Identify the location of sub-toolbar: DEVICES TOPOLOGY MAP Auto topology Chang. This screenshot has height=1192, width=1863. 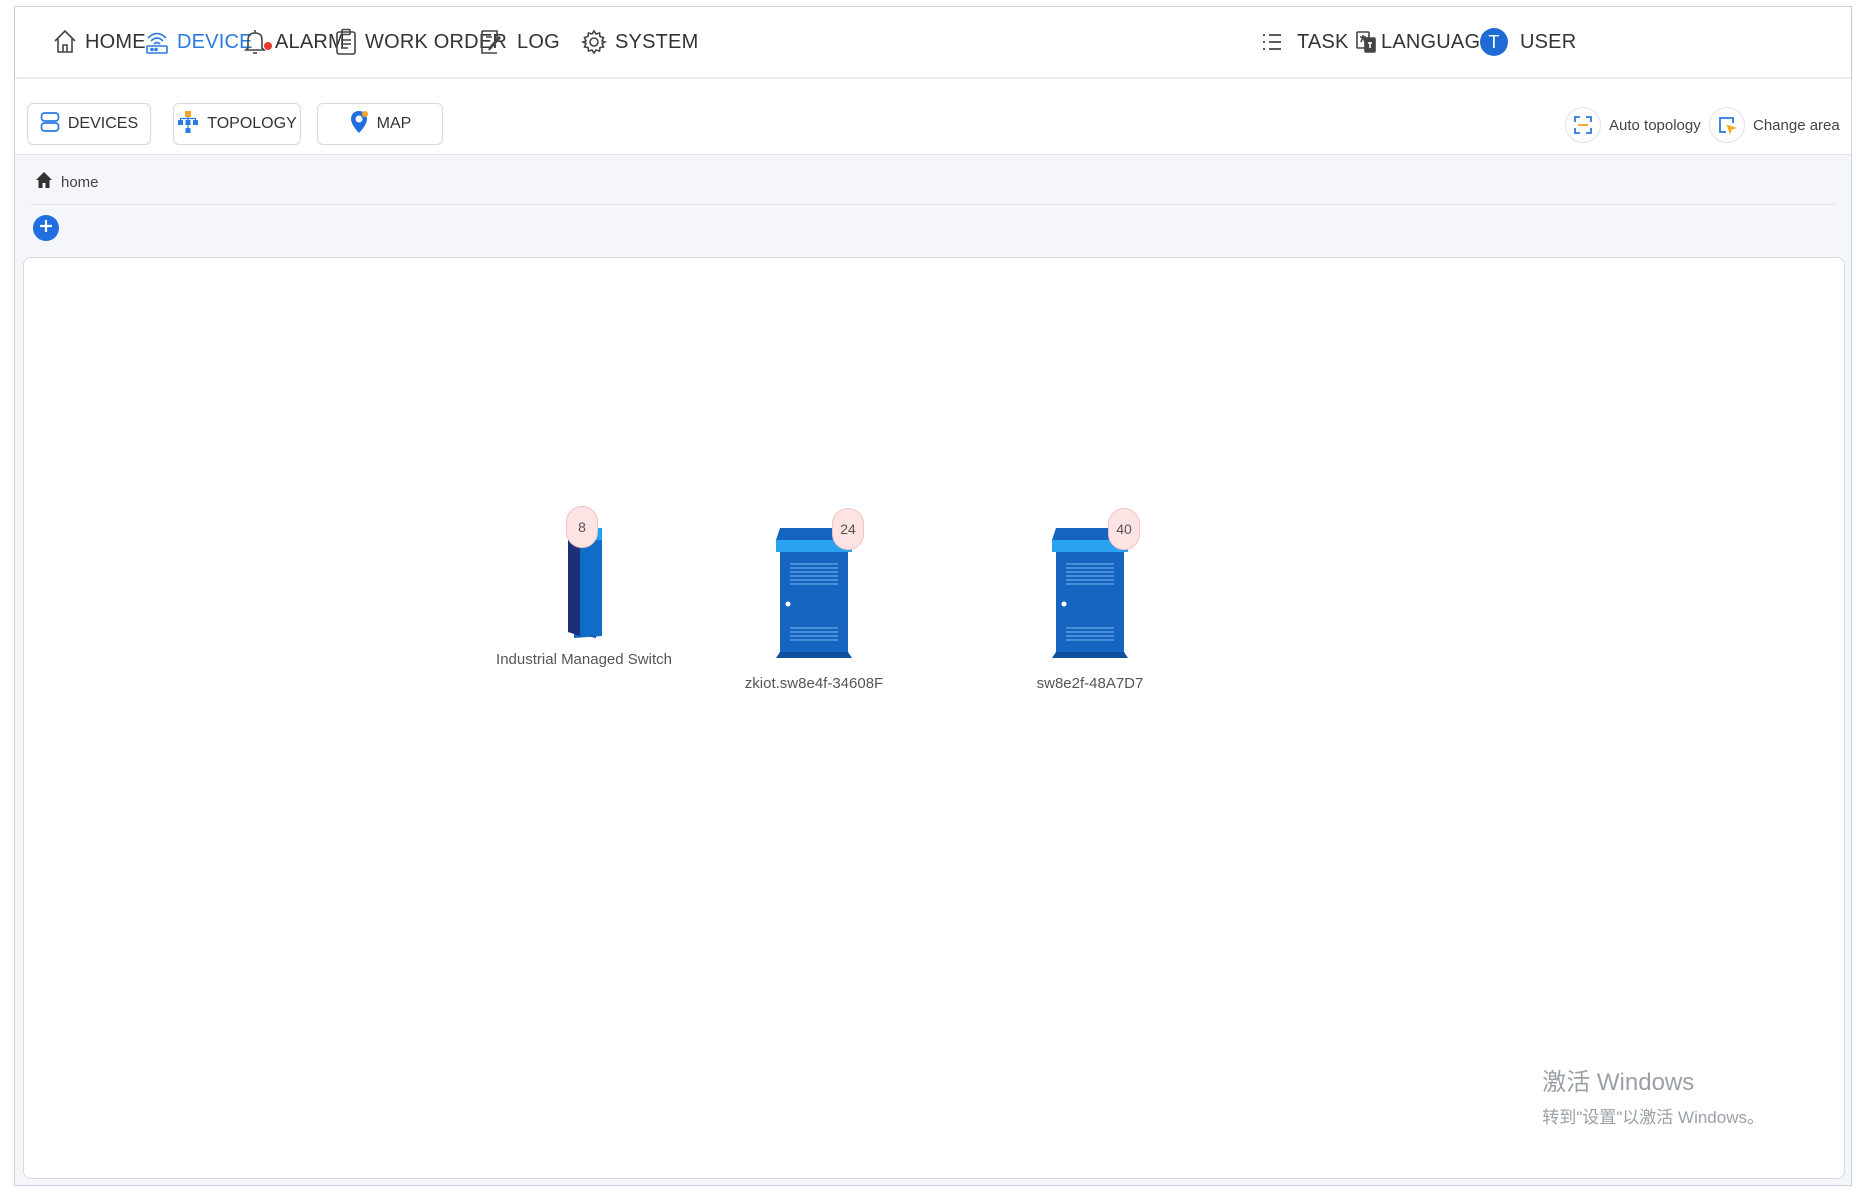
(933, 117).